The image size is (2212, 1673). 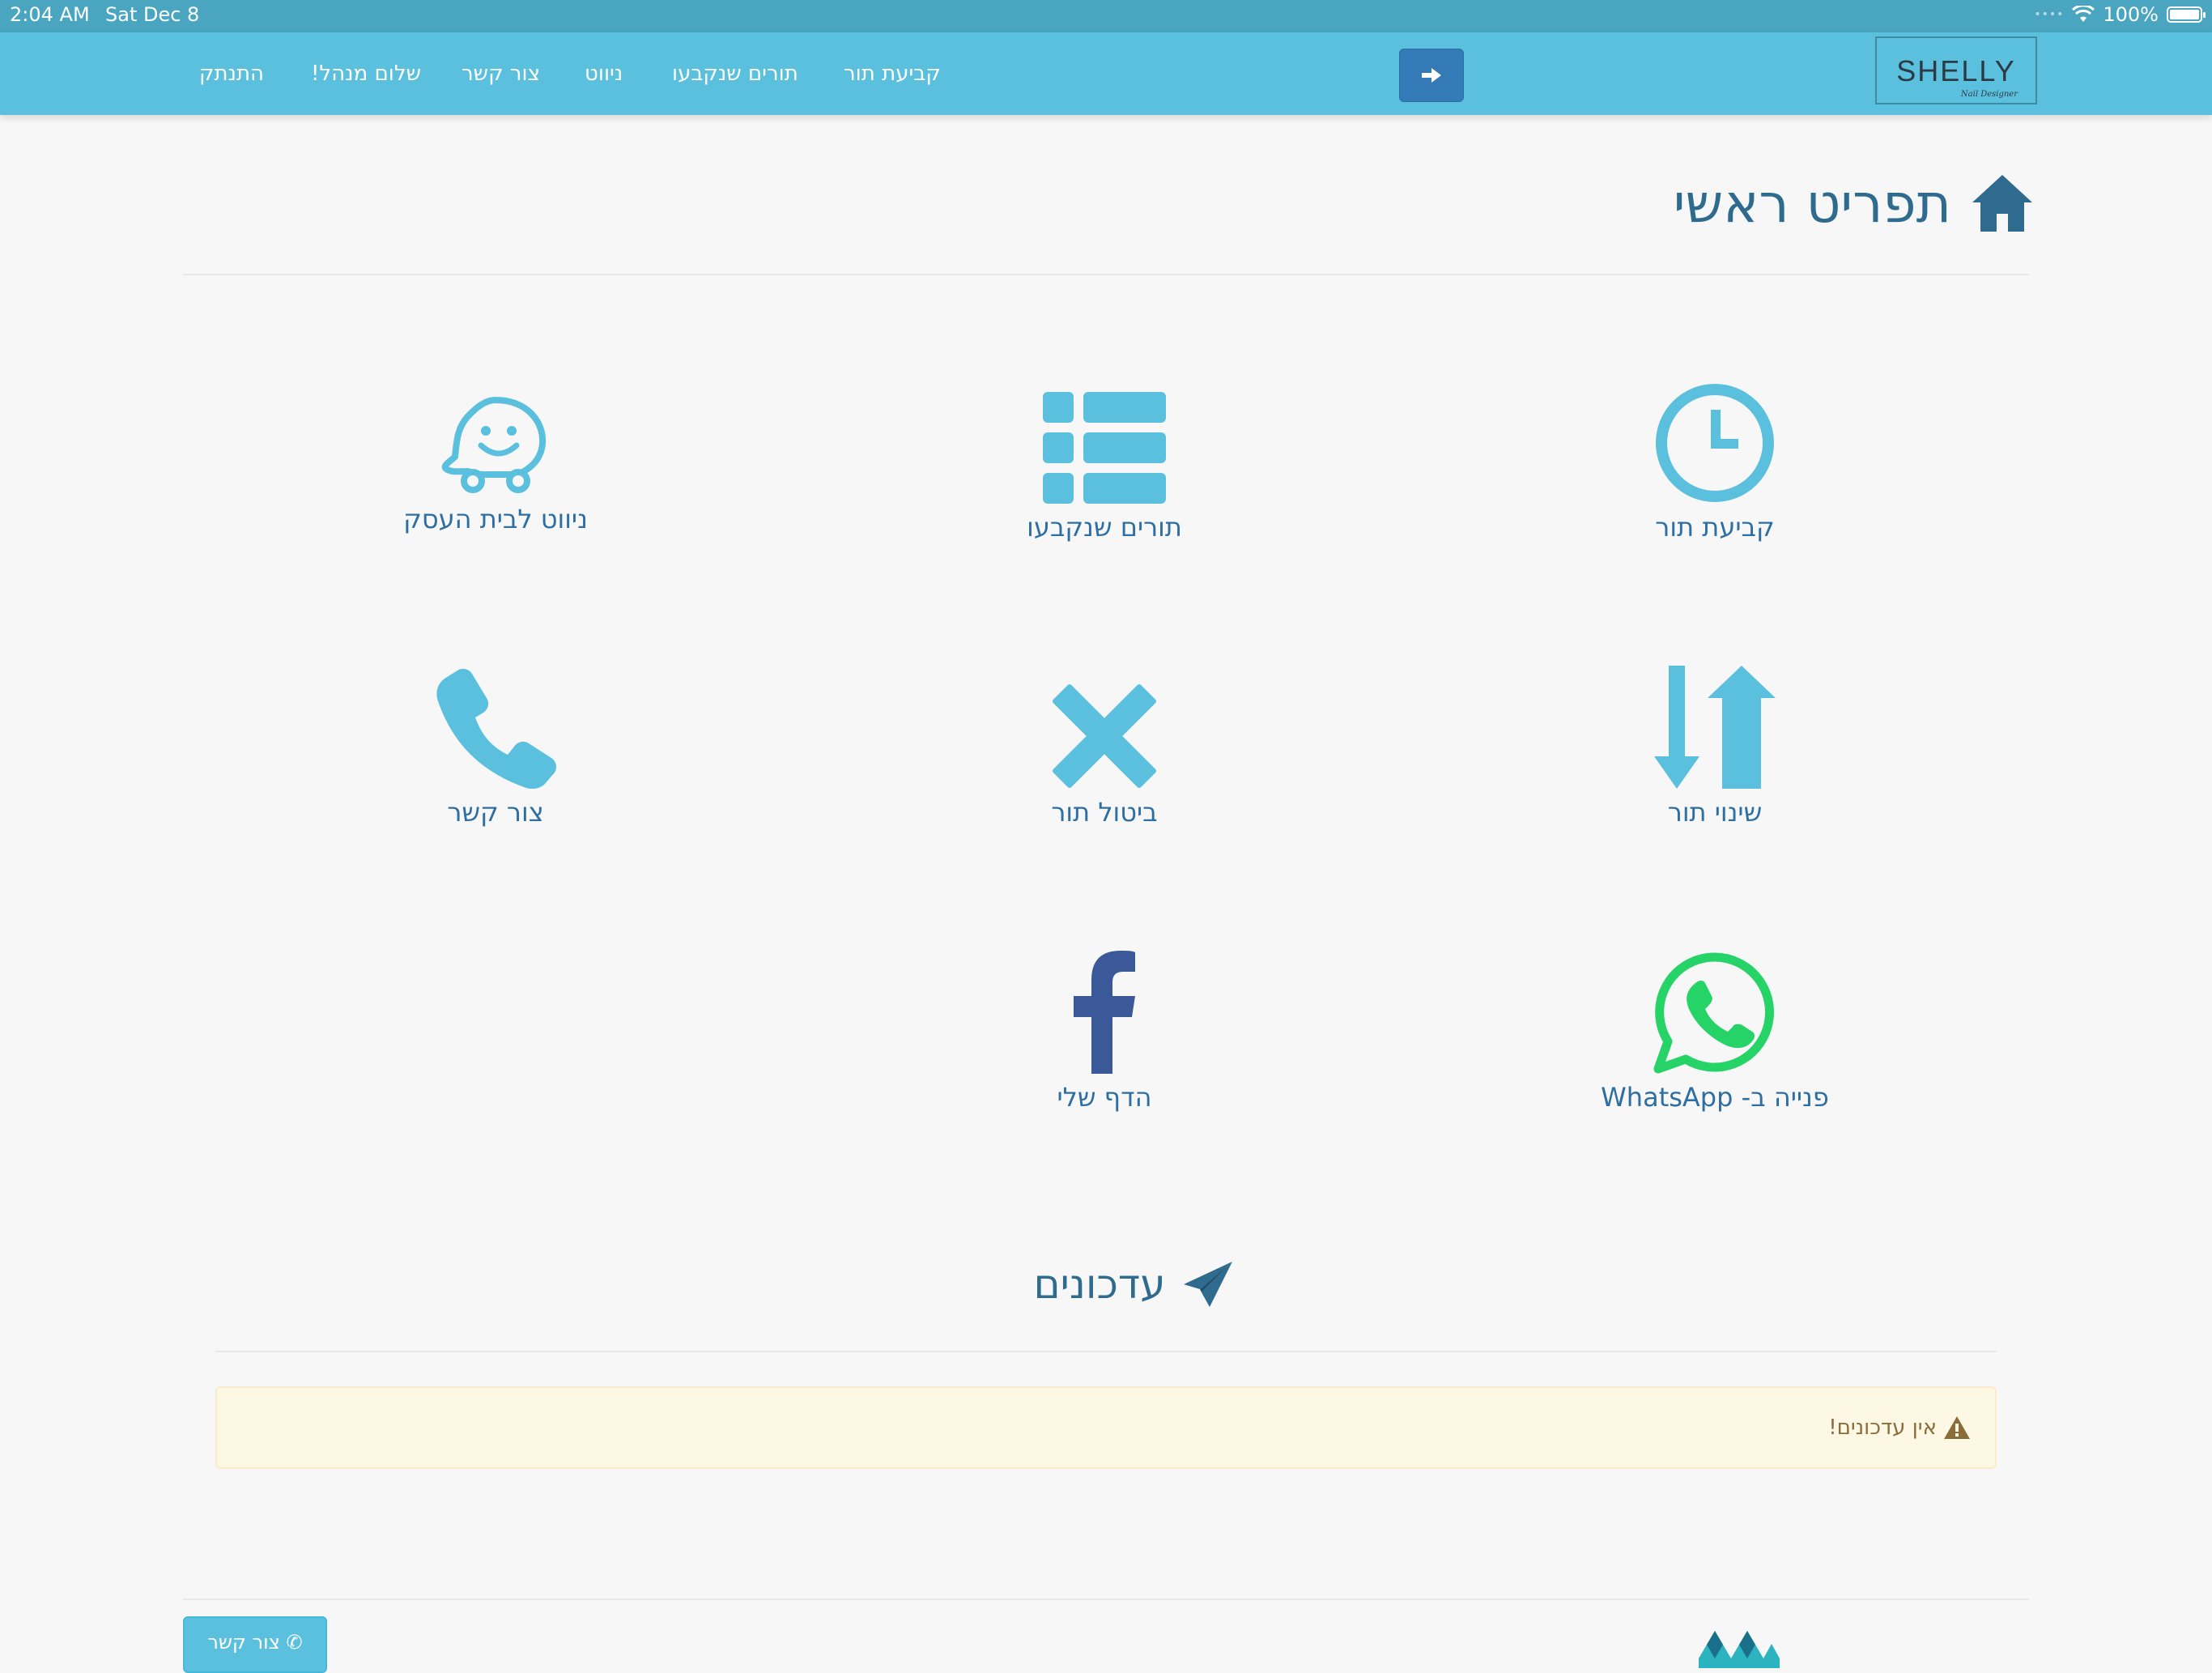 What do you see at coordinates (1104, 448) in the screenshot?
I see `list-icon` at bounding box center [1104, 448].